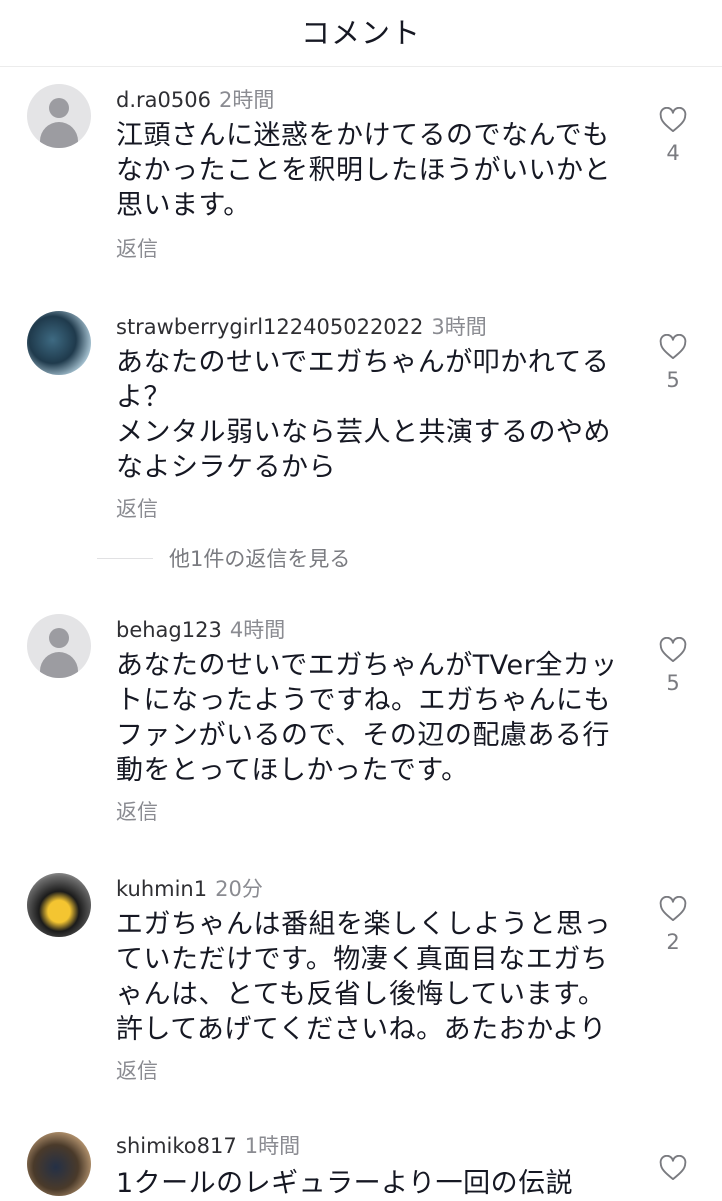  I want to click on username: d.ra0506, so click(163, 100).